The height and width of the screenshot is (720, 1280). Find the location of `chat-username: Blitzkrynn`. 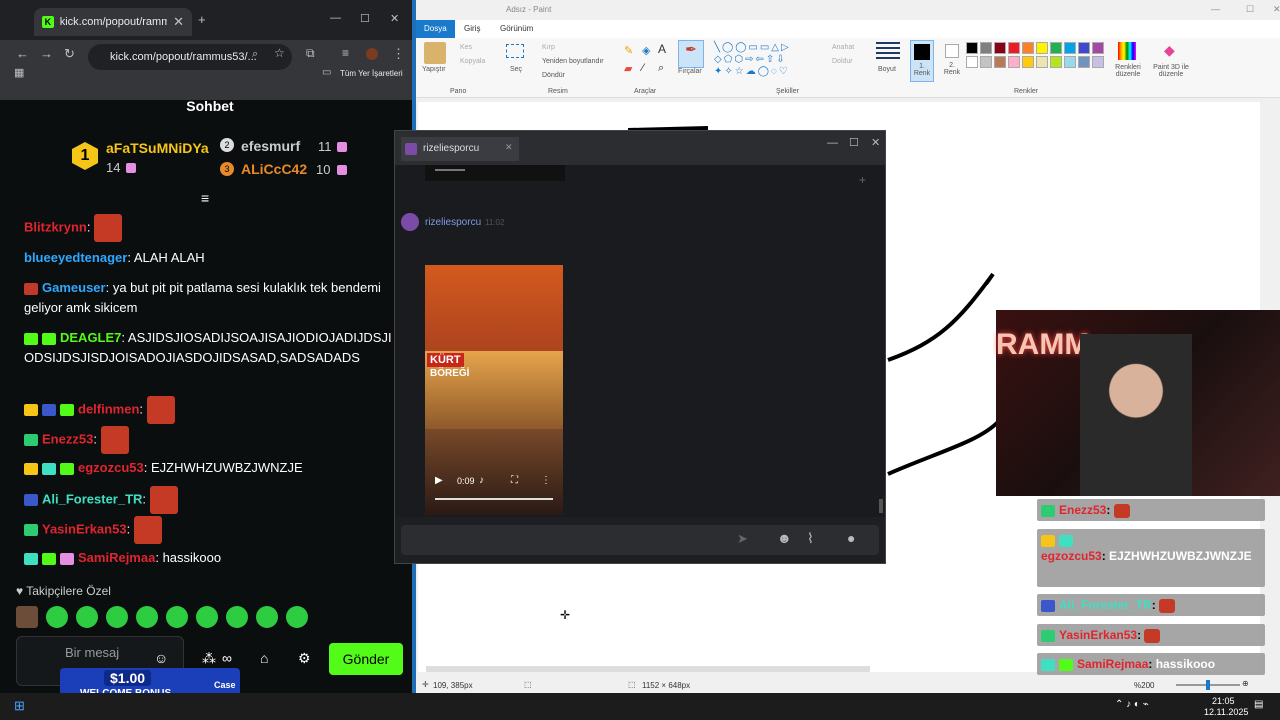

chat-username: Blitzkrynn is located at coordinates (55, 226).